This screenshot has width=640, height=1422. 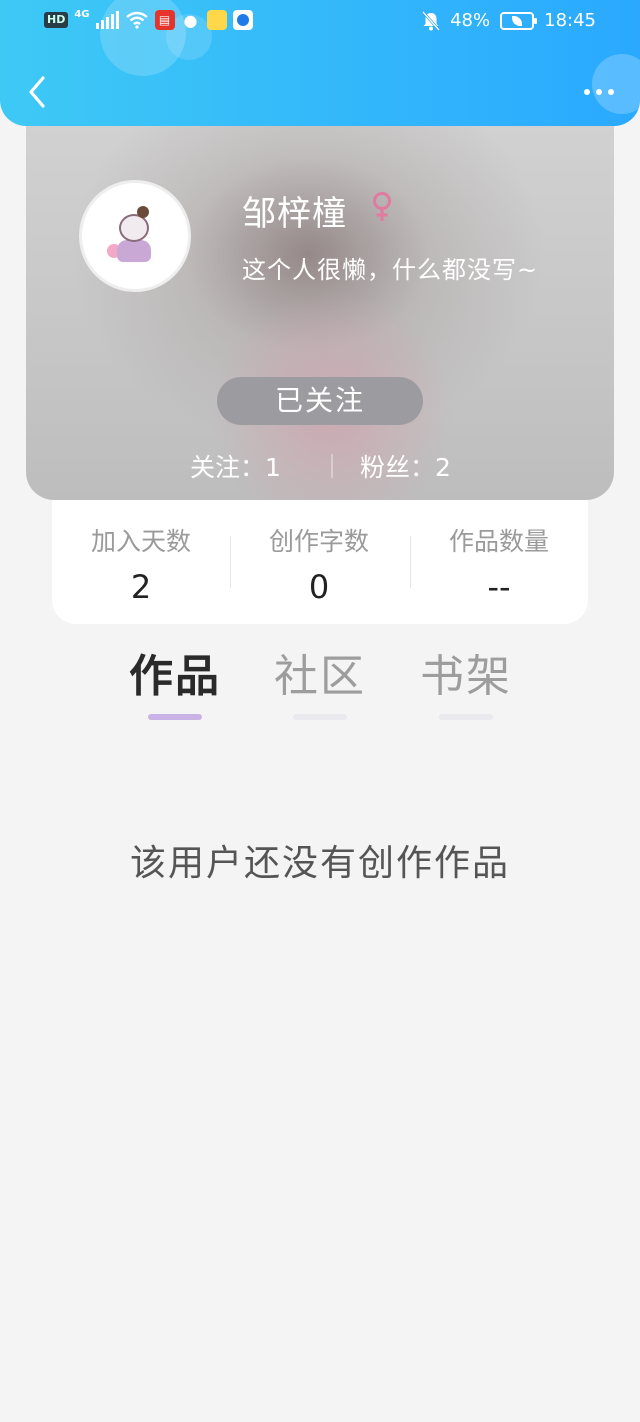 What do you see at coordinates (390, 270) in the screenshot?
I see `user-bio: 这个人很懒，什么都没写~` at bounding box center [390, 270].